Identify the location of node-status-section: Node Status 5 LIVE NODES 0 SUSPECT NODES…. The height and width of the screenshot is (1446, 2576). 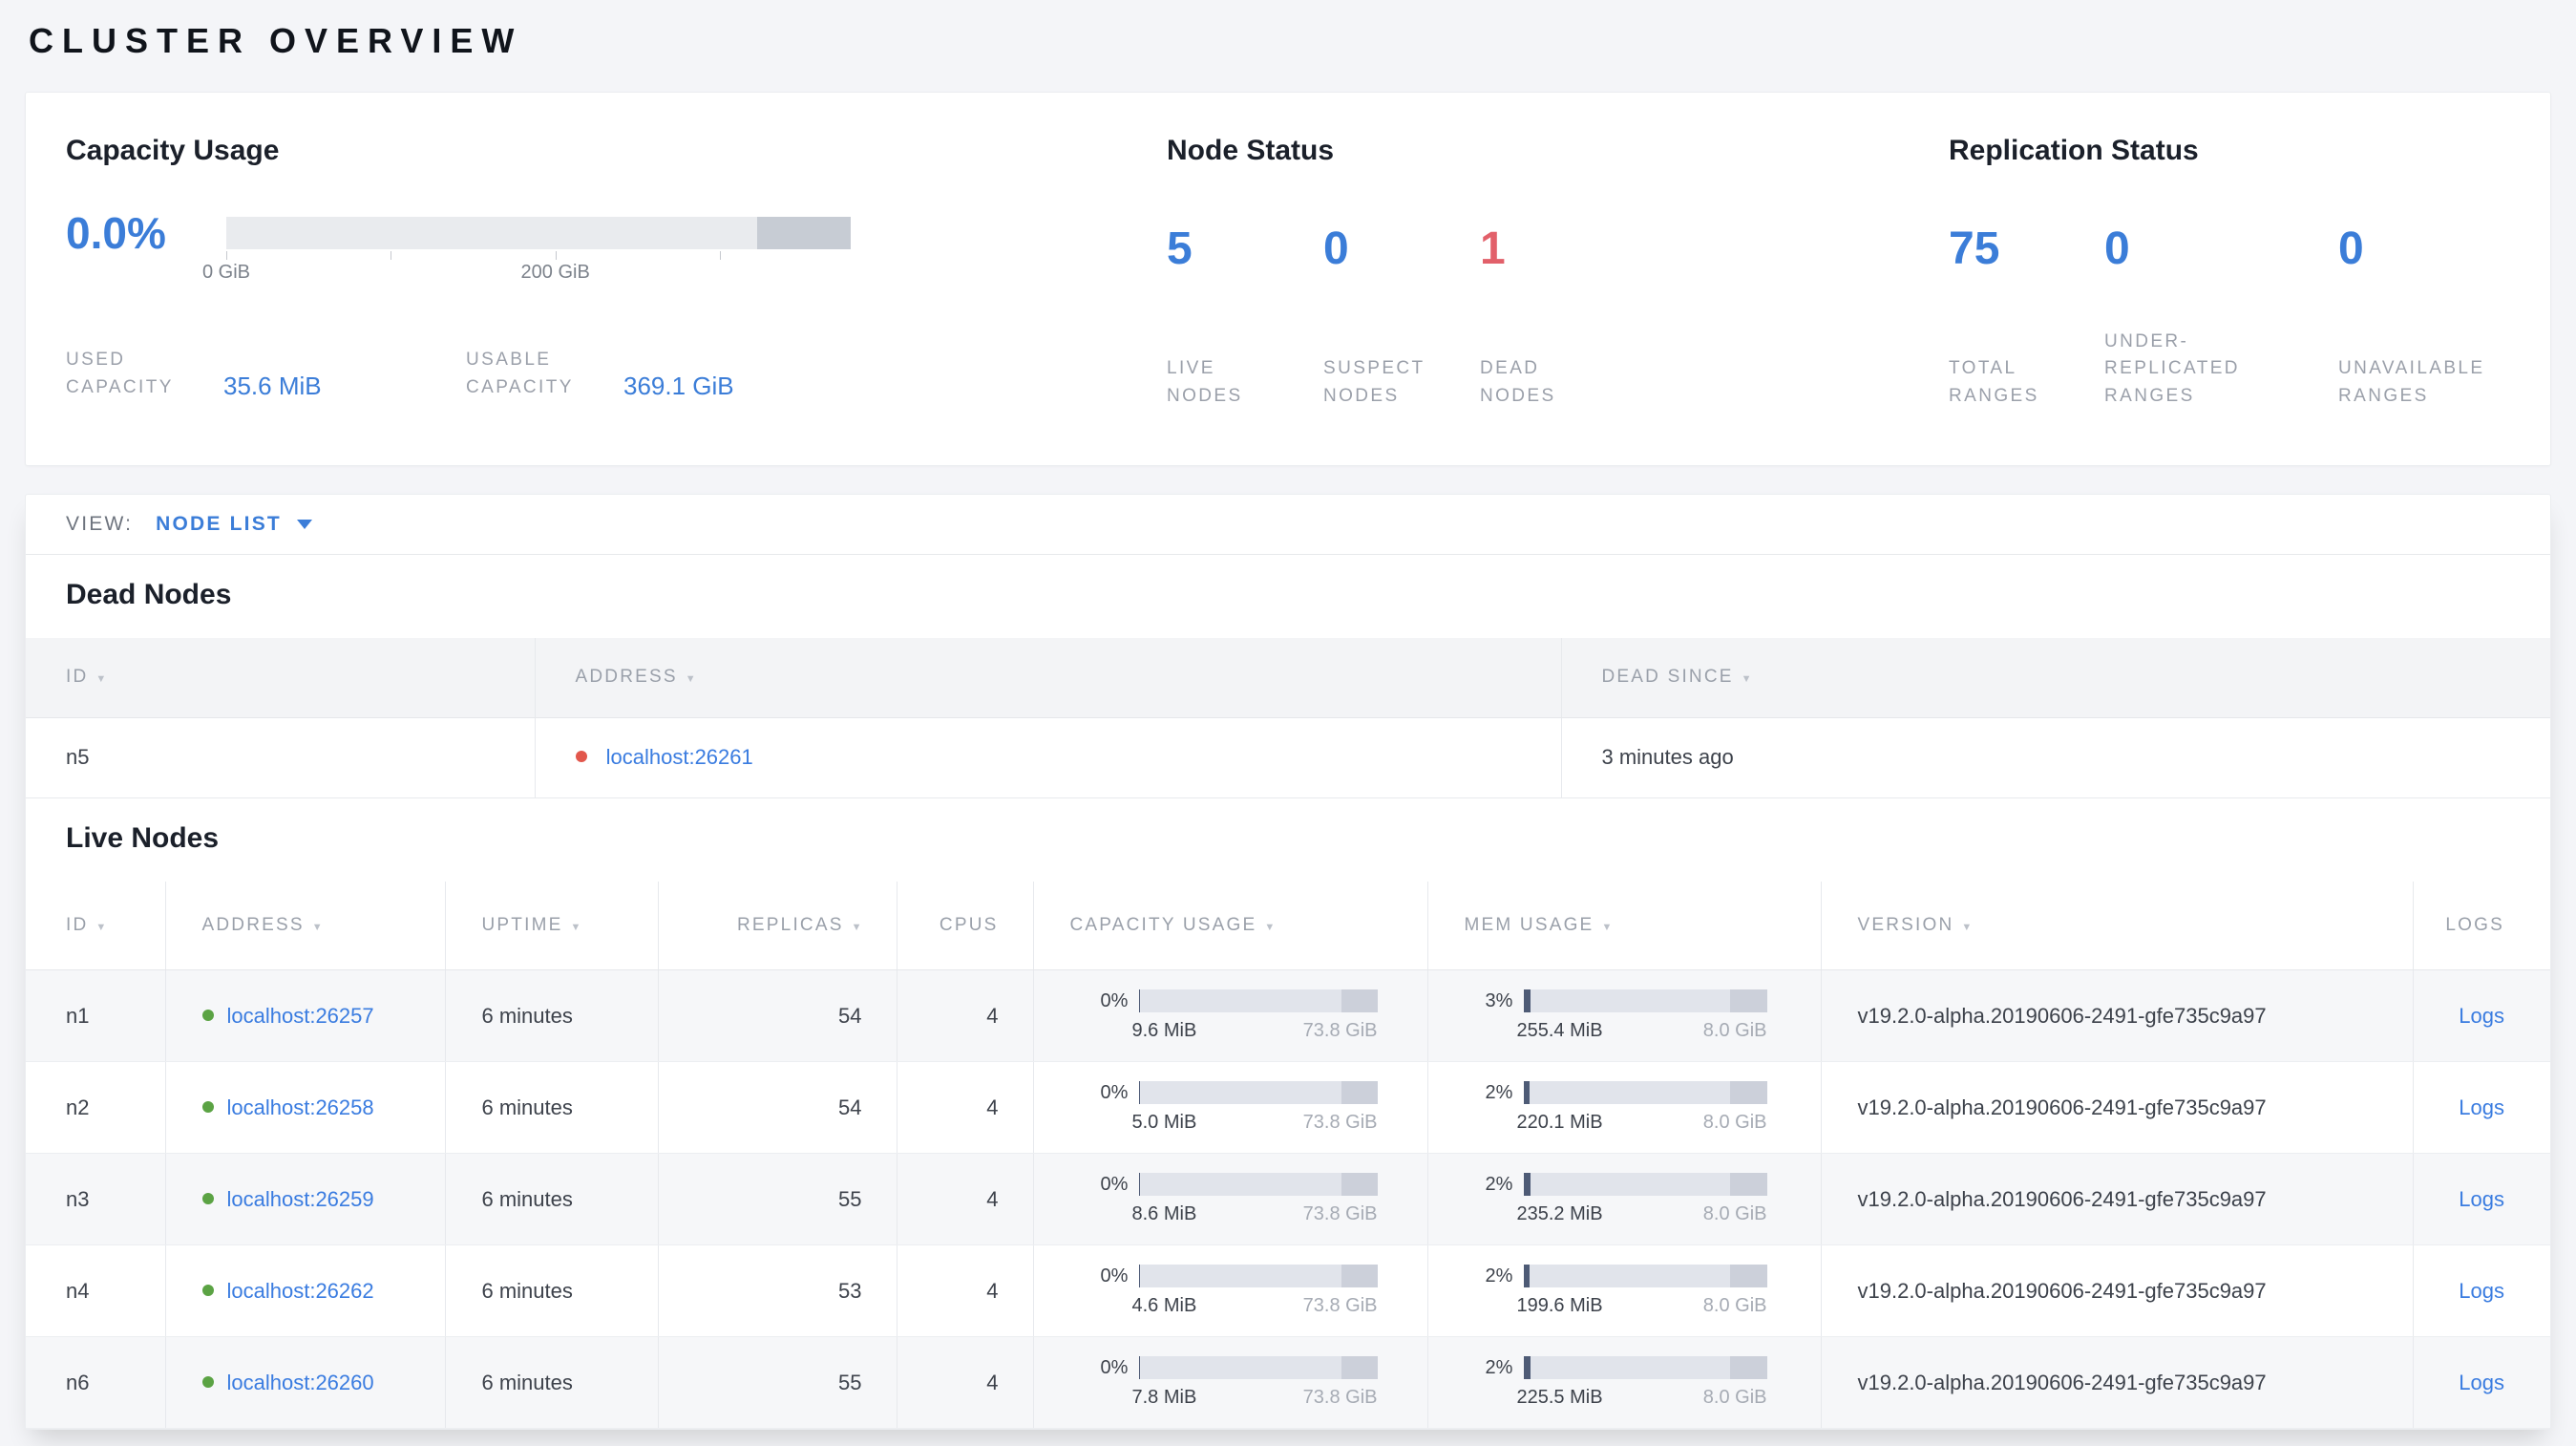
(1554, 279).